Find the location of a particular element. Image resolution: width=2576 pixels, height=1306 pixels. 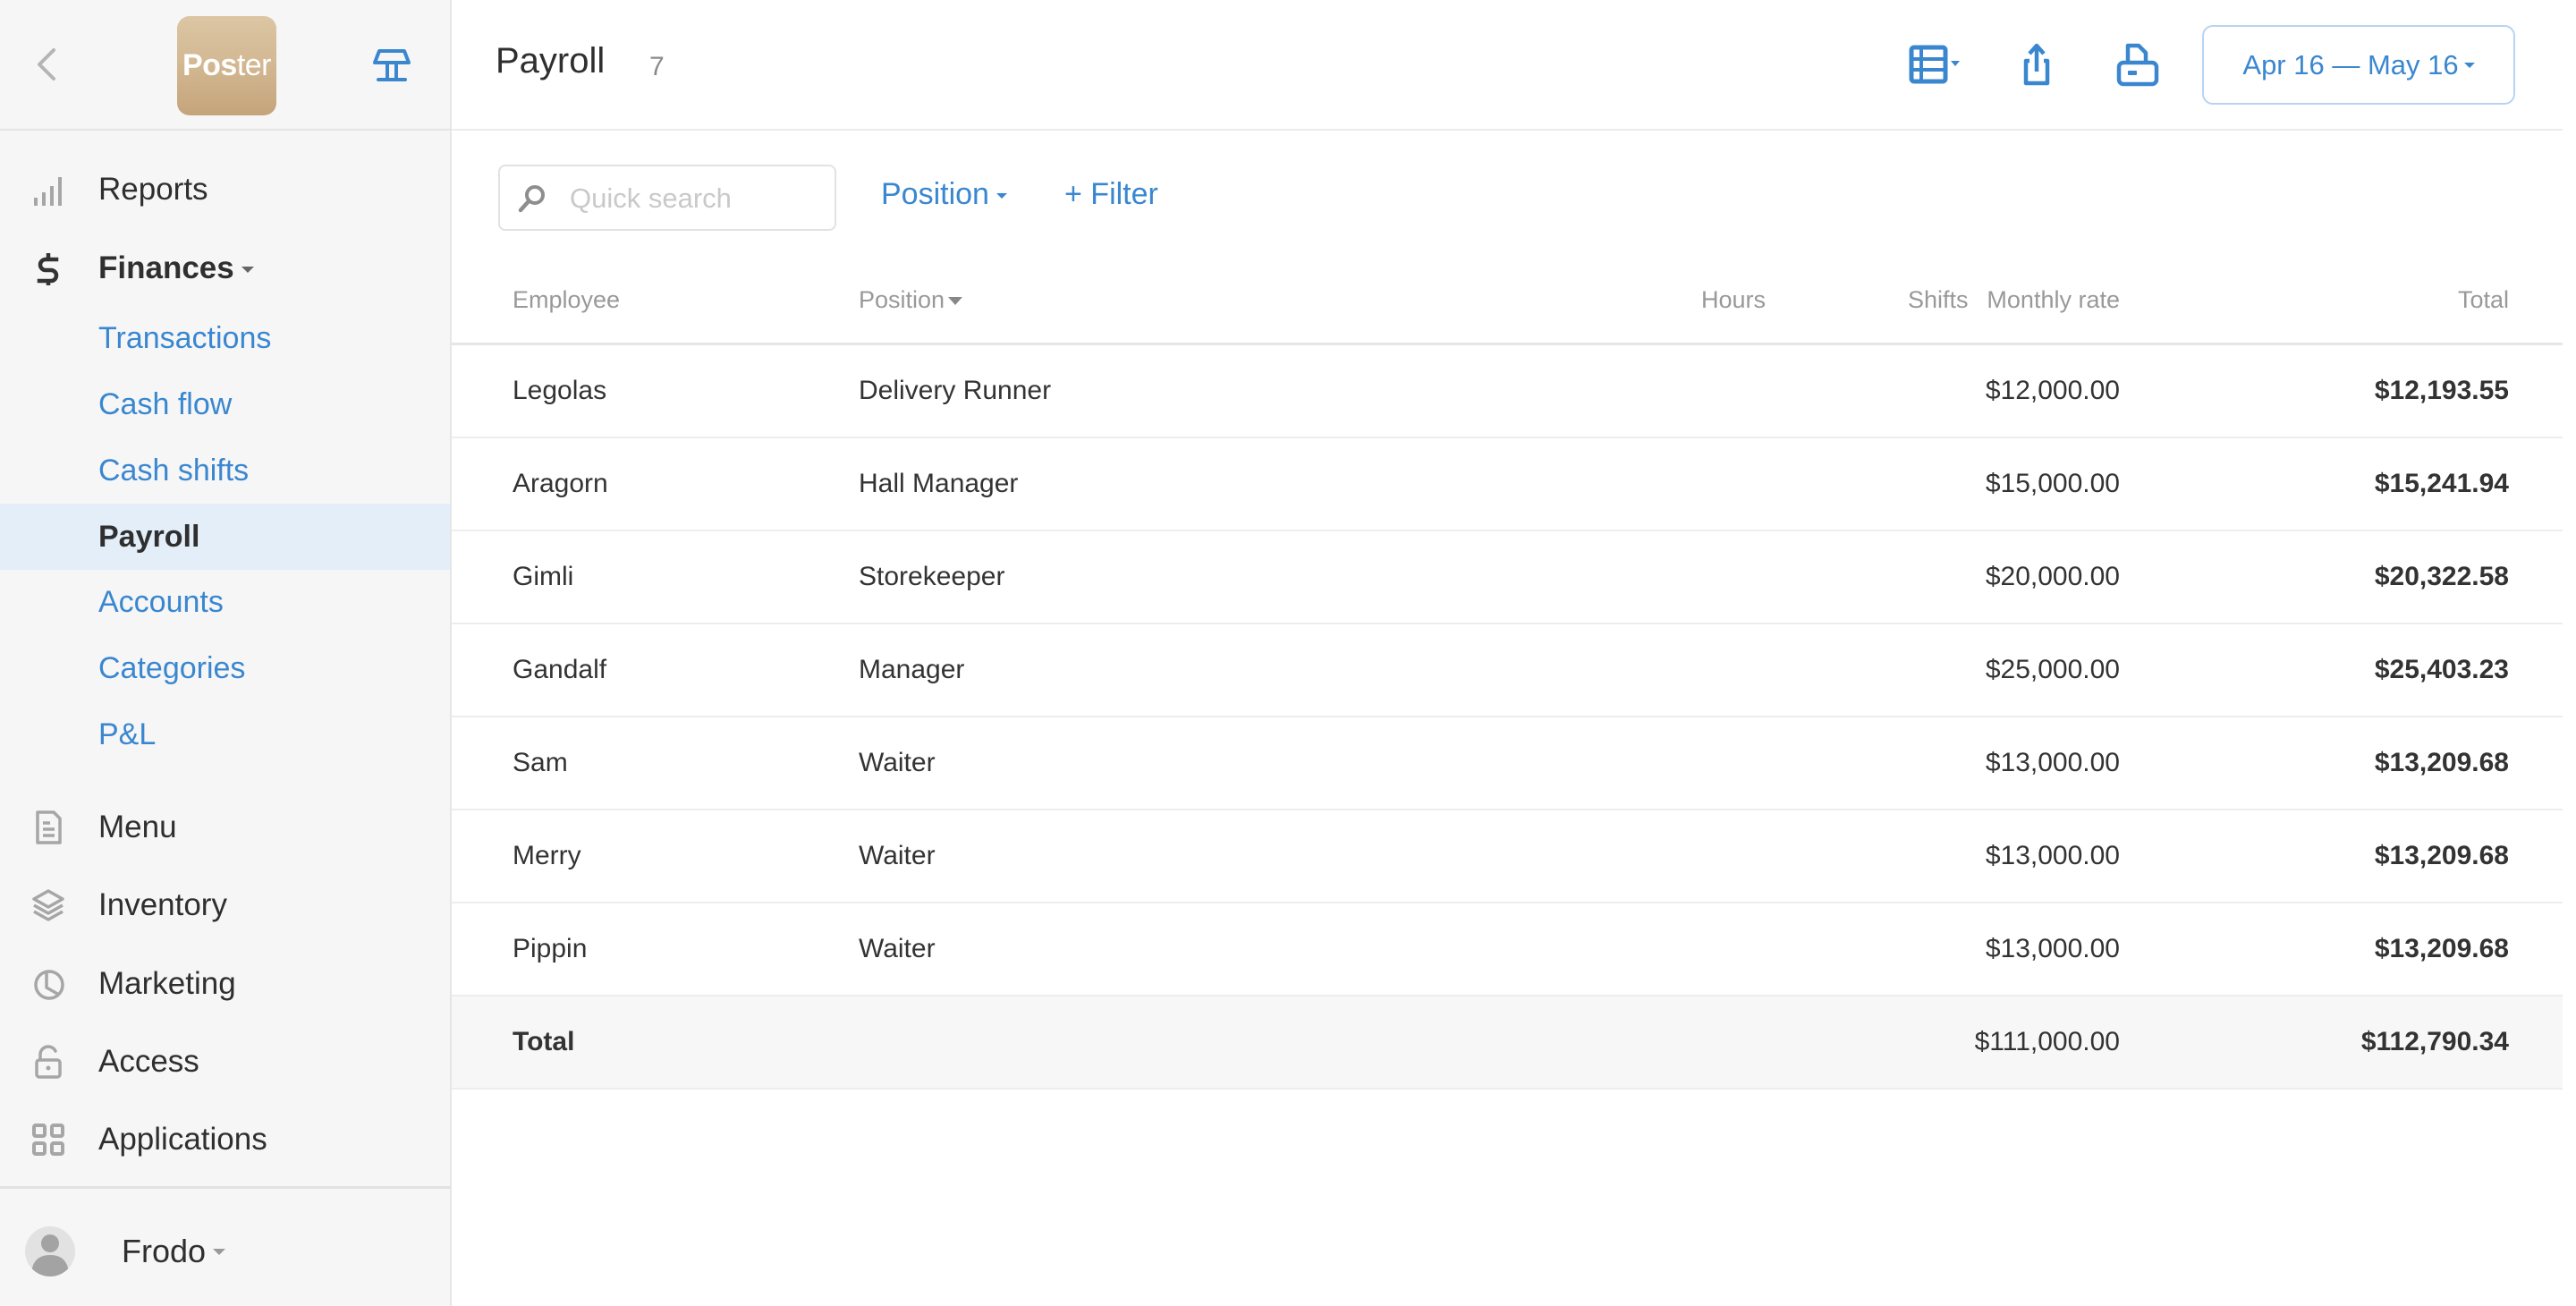

sidebar-item-pnl: P&L is located at coordinates (225, 734).